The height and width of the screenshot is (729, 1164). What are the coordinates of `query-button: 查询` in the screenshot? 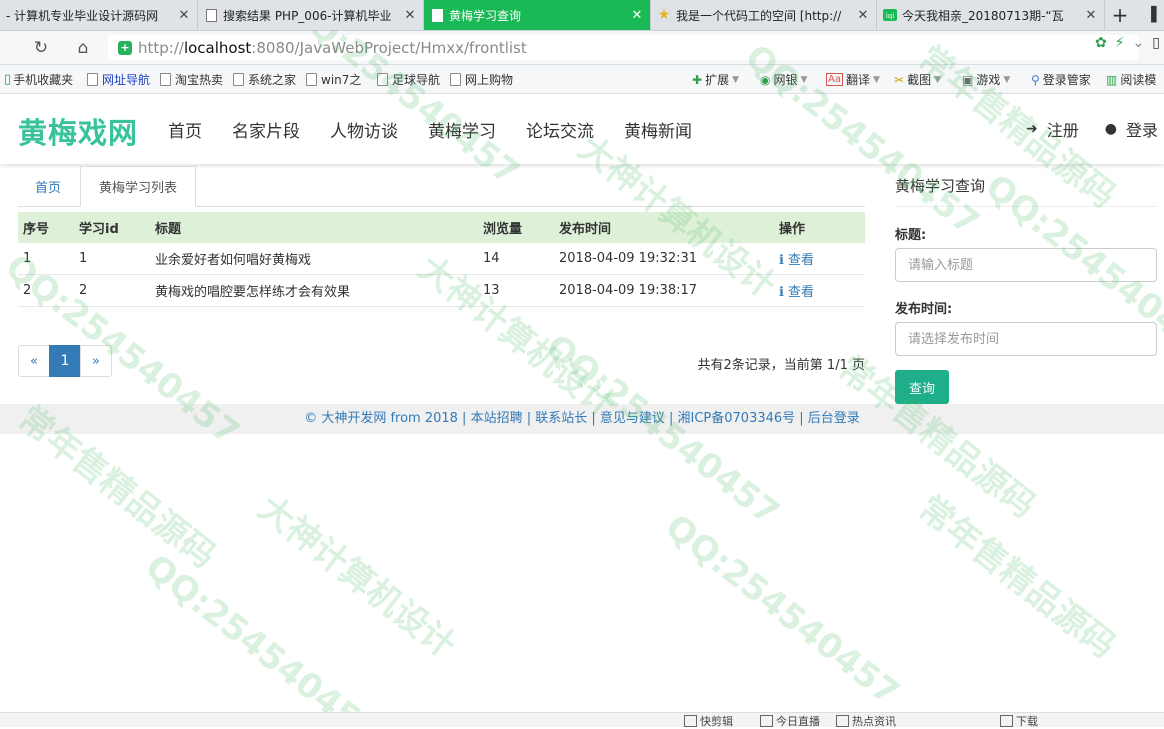 It's located at (922, 387).